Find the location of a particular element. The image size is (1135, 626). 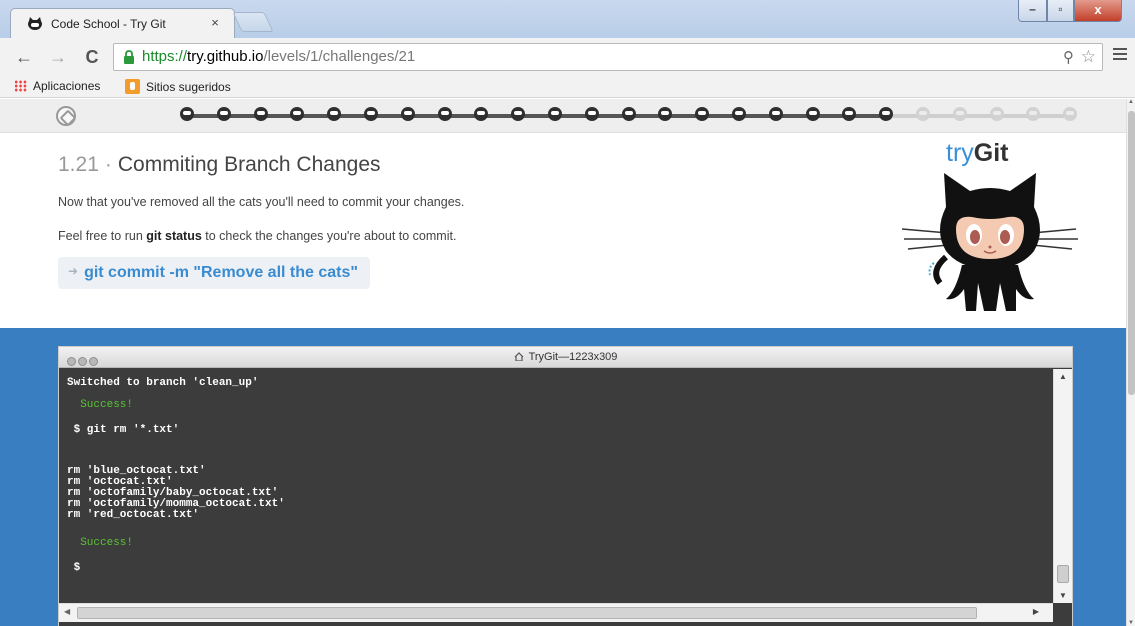

lock-icon is located at coordinates (129, 57).